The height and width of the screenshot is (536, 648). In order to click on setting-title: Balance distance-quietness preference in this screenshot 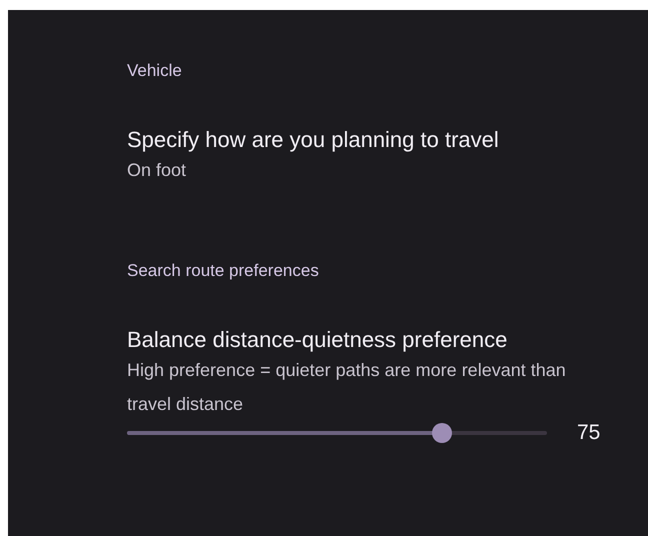, I will do `click(317, 340)`.